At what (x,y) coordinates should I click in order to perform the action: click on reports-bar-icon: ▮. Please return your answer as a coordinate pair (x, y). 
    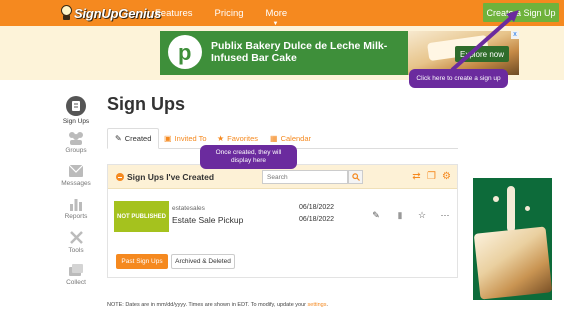
    Looking at the image, I should click on (400, 215).